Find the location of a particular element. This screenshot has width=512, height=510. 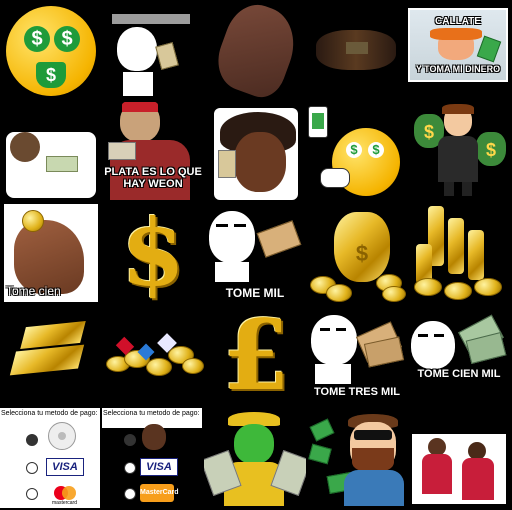

shirt-icon is located at coordinates (374, 488).